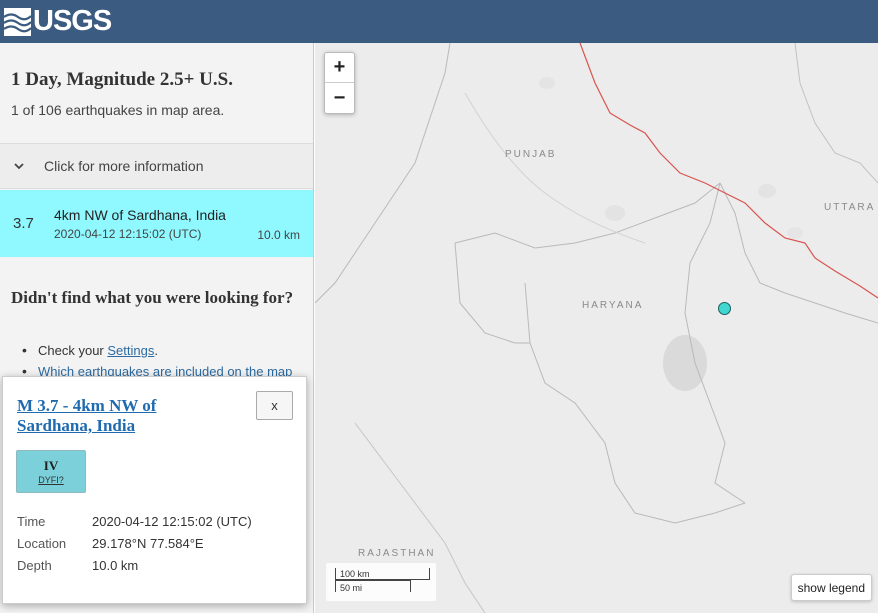  What do you see at coordinates (274, 405) in the screenshot?
I see `popup-close-button: x` at bounding box center [274, 405].